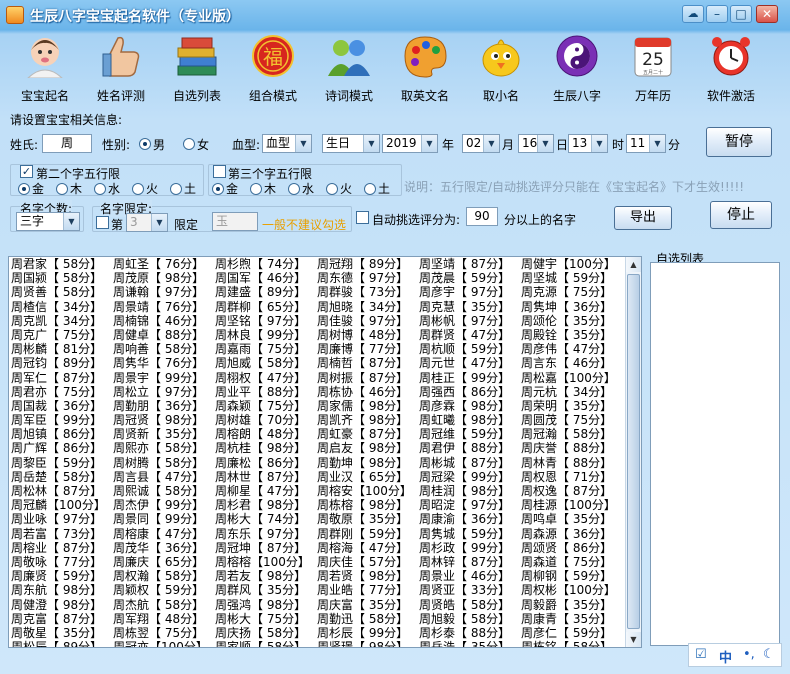 This screenshot has height=674, width=790. What do you see at coordinates (470, 548) in the screenshot?
I see `result-name-item: 周杉政【 99分】` at bounding box center [470, 548].